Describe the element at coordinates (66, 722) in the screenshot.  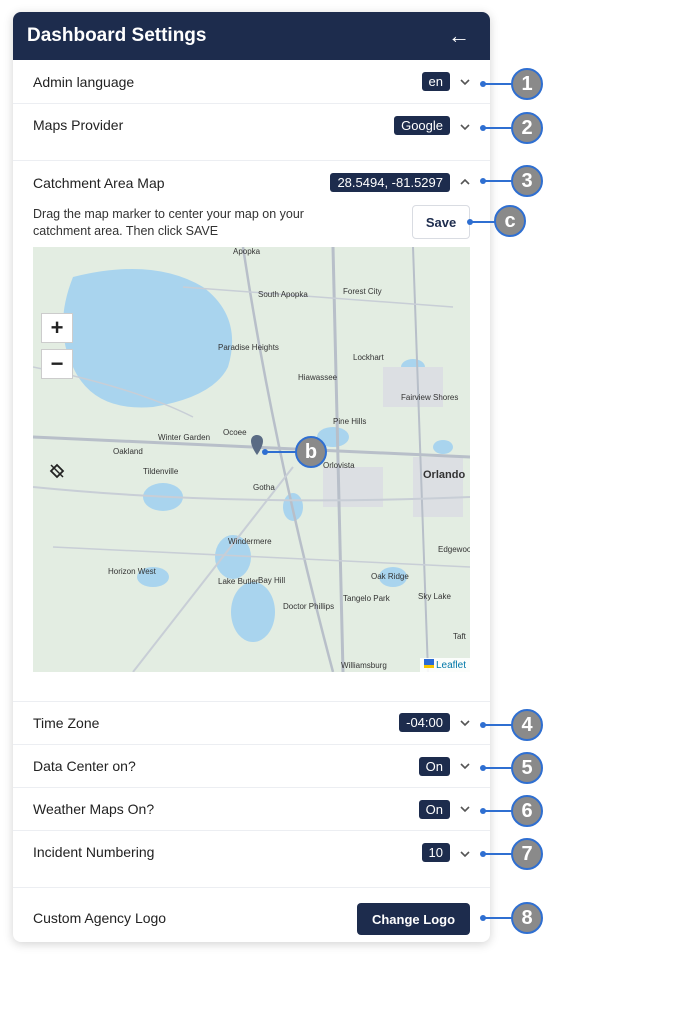
I see `setting-label: Time Zone` at that location.